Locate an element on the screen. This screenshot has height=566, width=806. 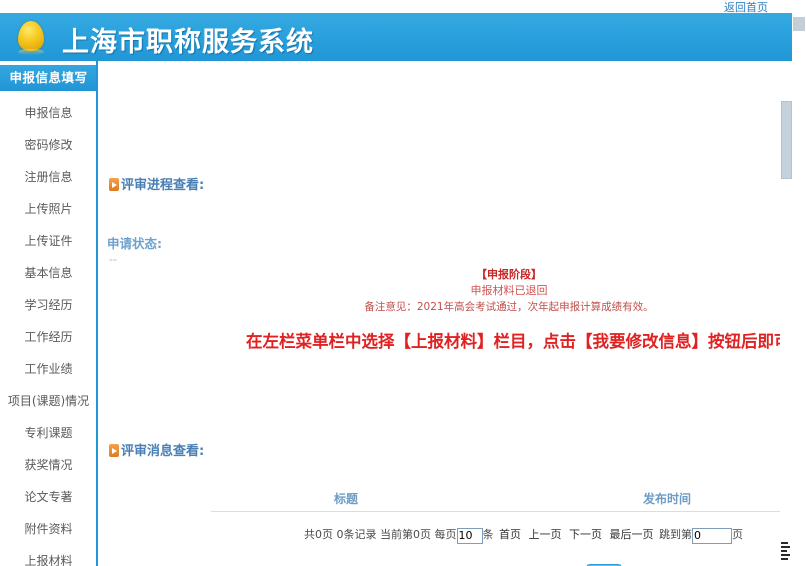
pager-first-link: 首页 is located at coordinates (510, 534).